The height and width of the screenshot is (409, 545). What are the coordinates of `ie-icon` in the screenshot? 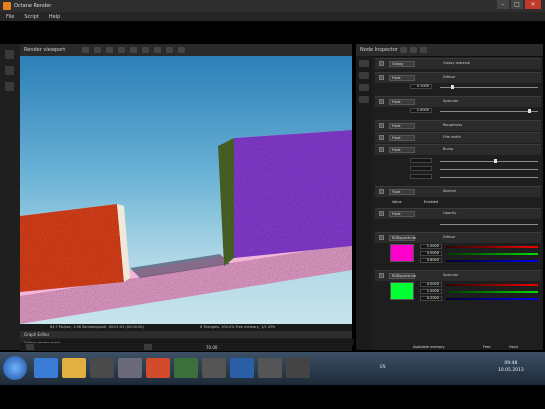 It's located at (46, 368).